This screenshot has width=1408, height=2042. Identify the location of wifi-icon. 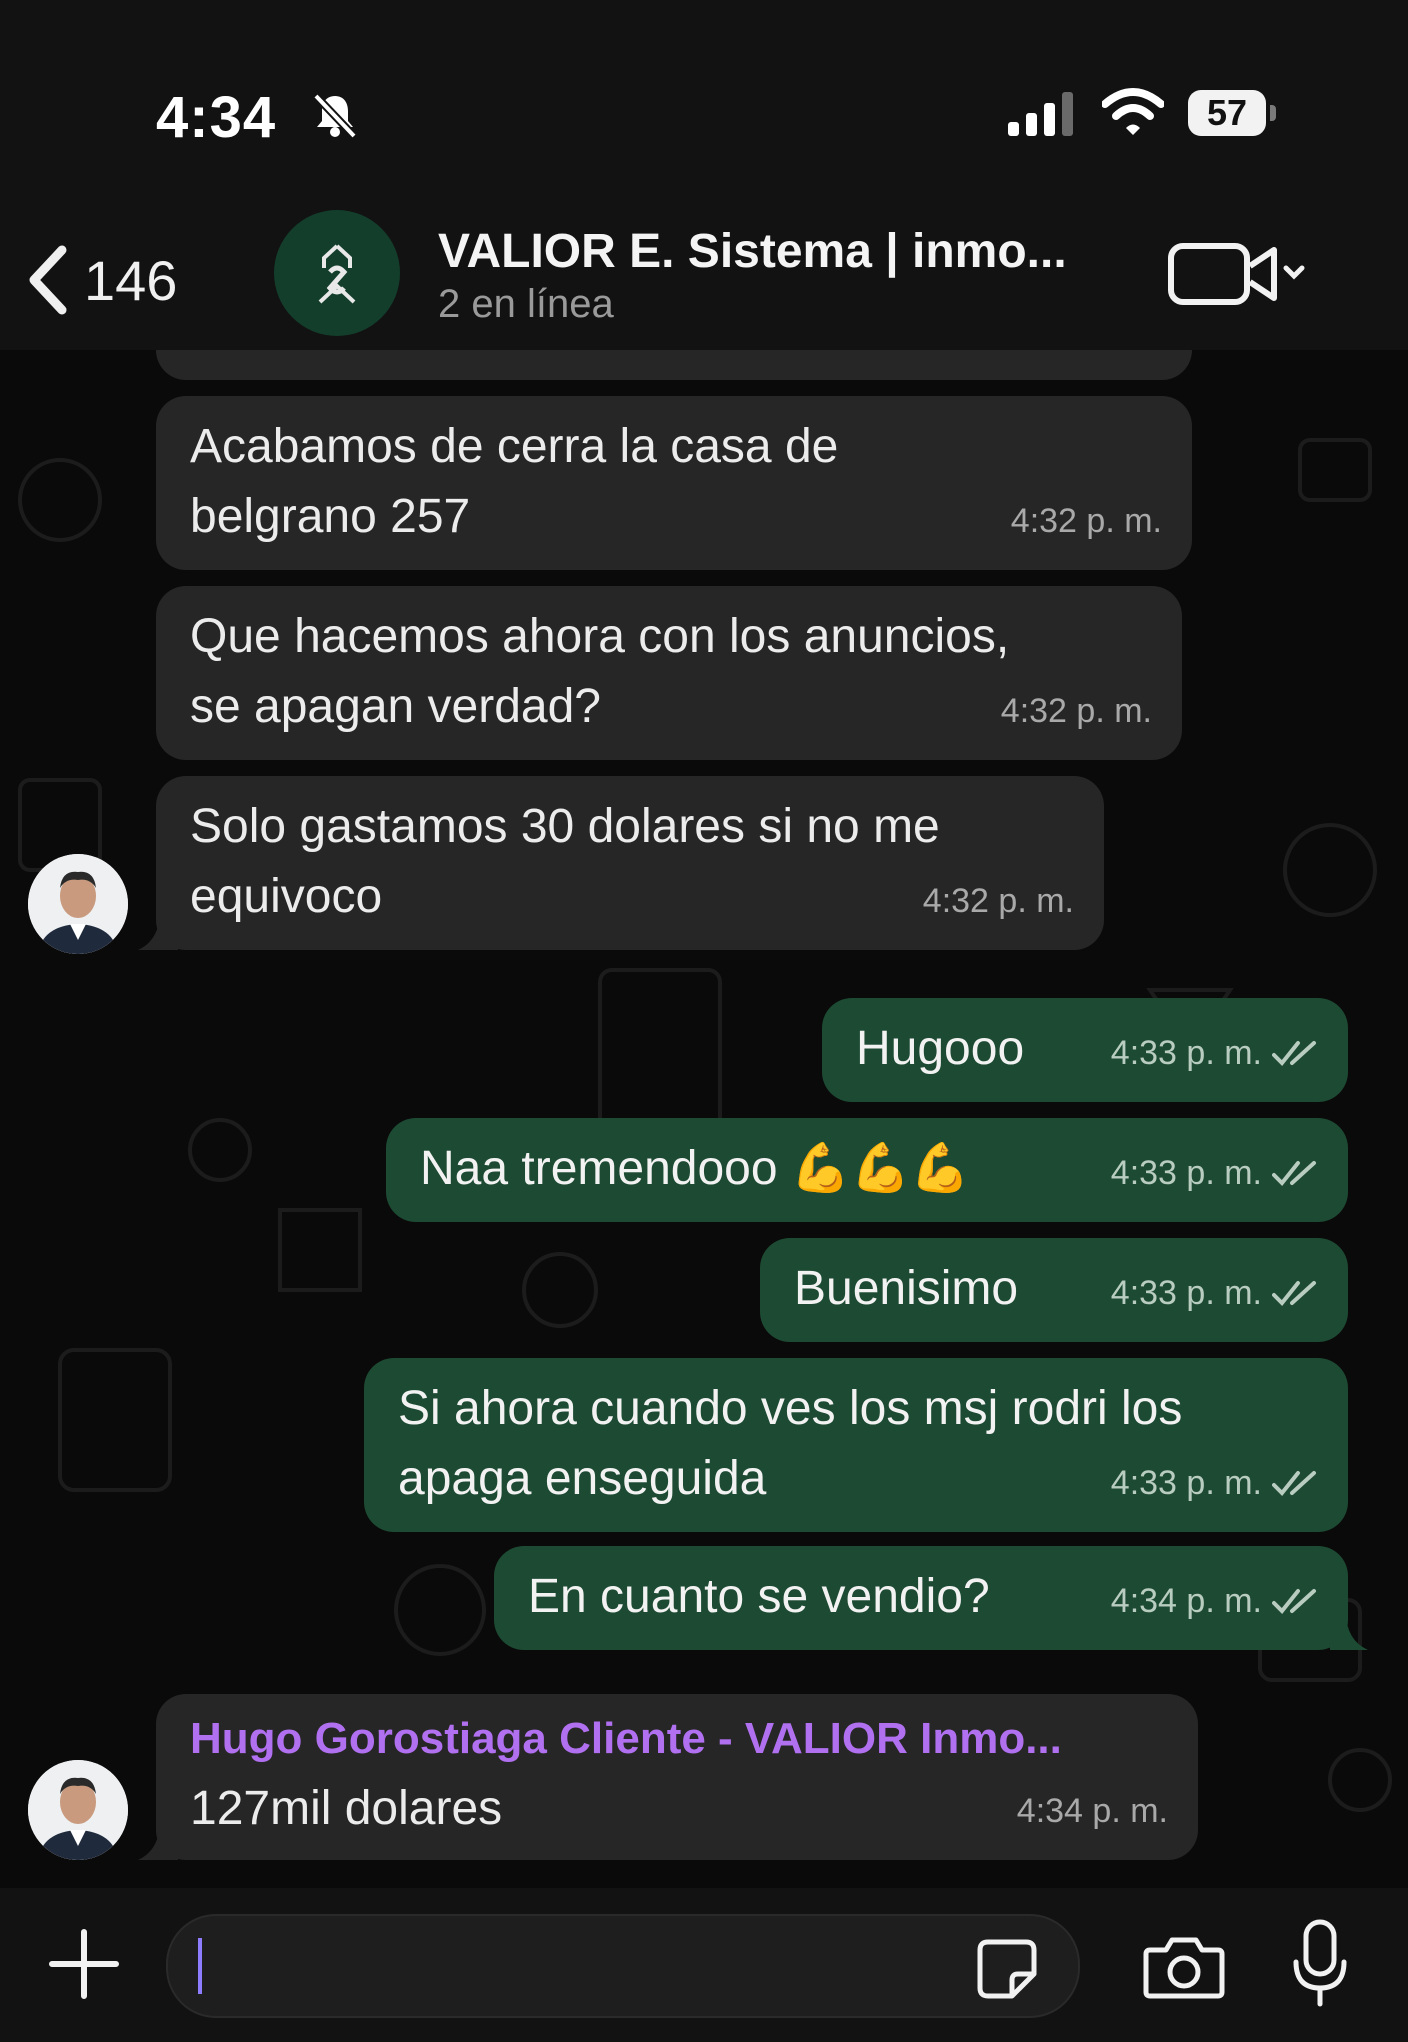
(1133, 111).